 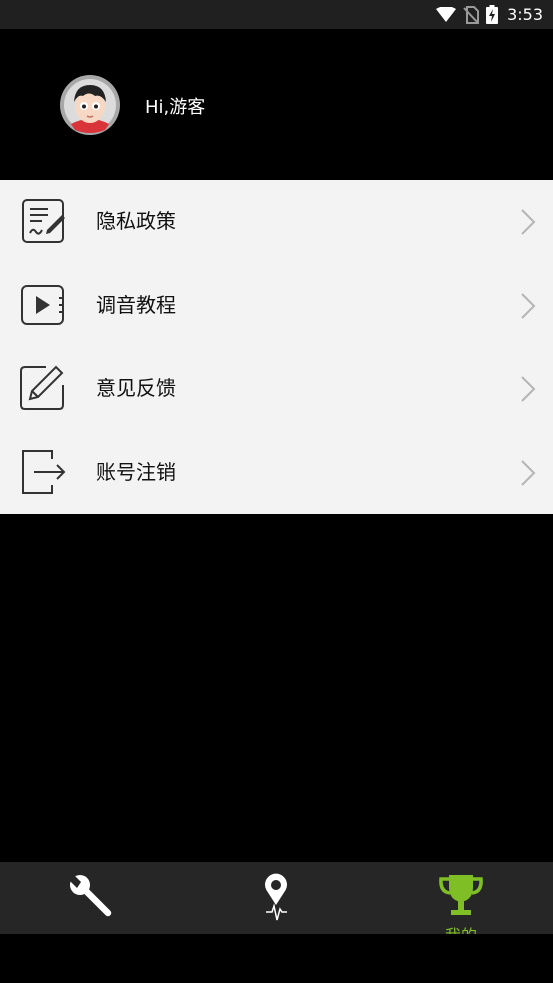 I want to click on status-icons: 3:53, so click(x=489, y=14).